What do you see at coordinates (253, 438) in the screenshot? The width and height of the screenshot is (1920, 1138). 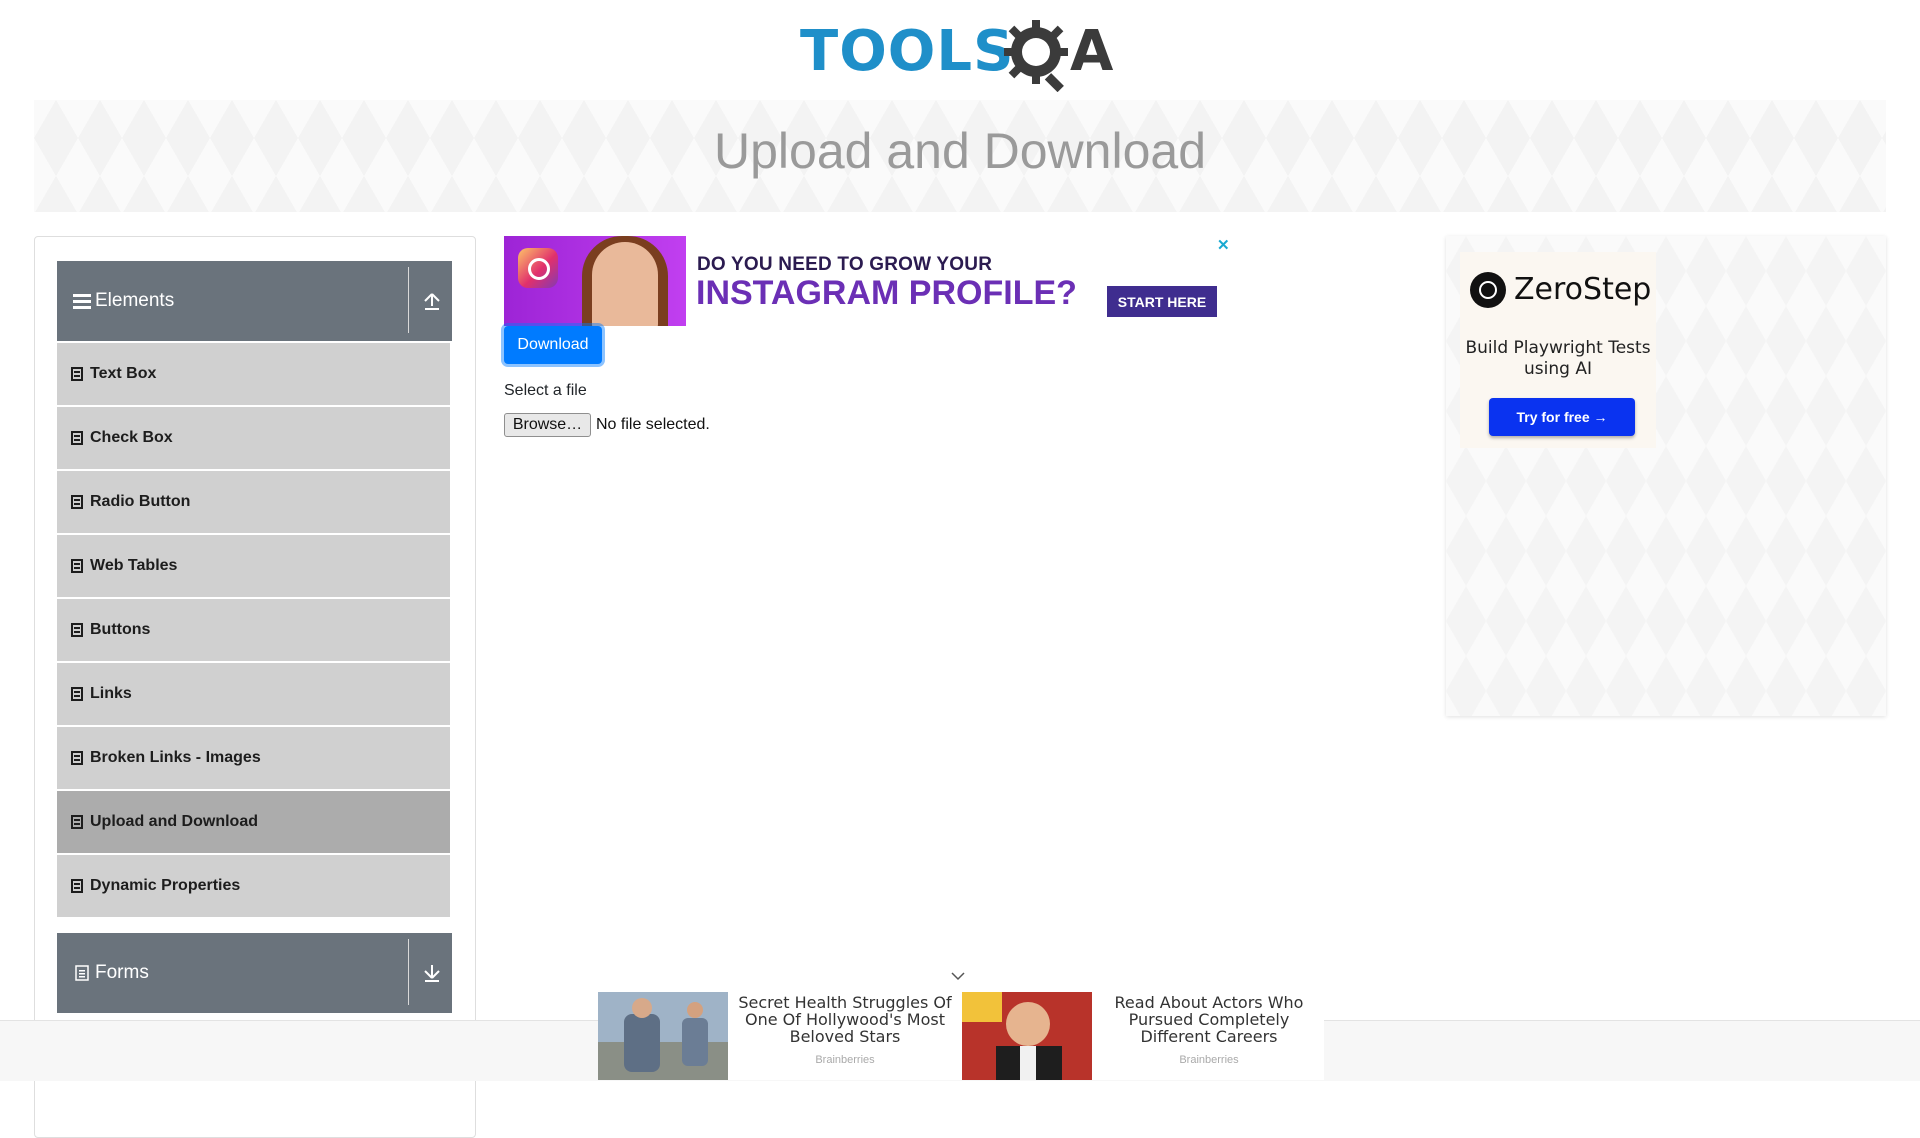 I see `sidebar-item-check-box: Check Box` at bounding box center [253, 438].